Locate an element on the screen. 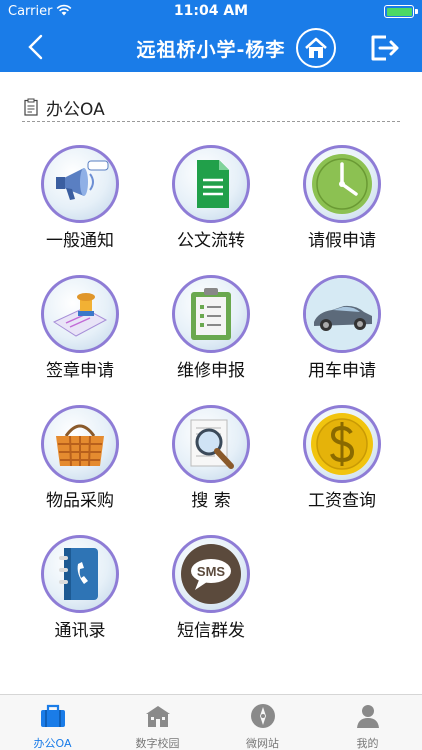 The height and width of the screenshot is (750, 422). menu-item-contacts: 通讯录 is located at coordinates (80, 586).